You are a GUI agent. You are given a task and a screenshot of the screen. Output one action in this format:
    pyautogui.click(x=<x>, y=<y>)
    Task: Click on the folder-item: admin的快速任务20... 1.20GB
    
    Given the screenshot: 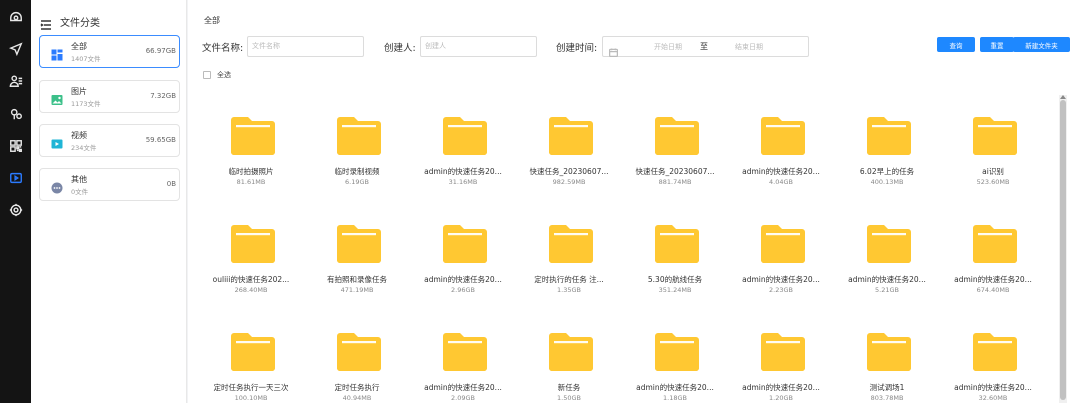 What is the action you would take?
    pyautogui.click(x=781, y=368)
    